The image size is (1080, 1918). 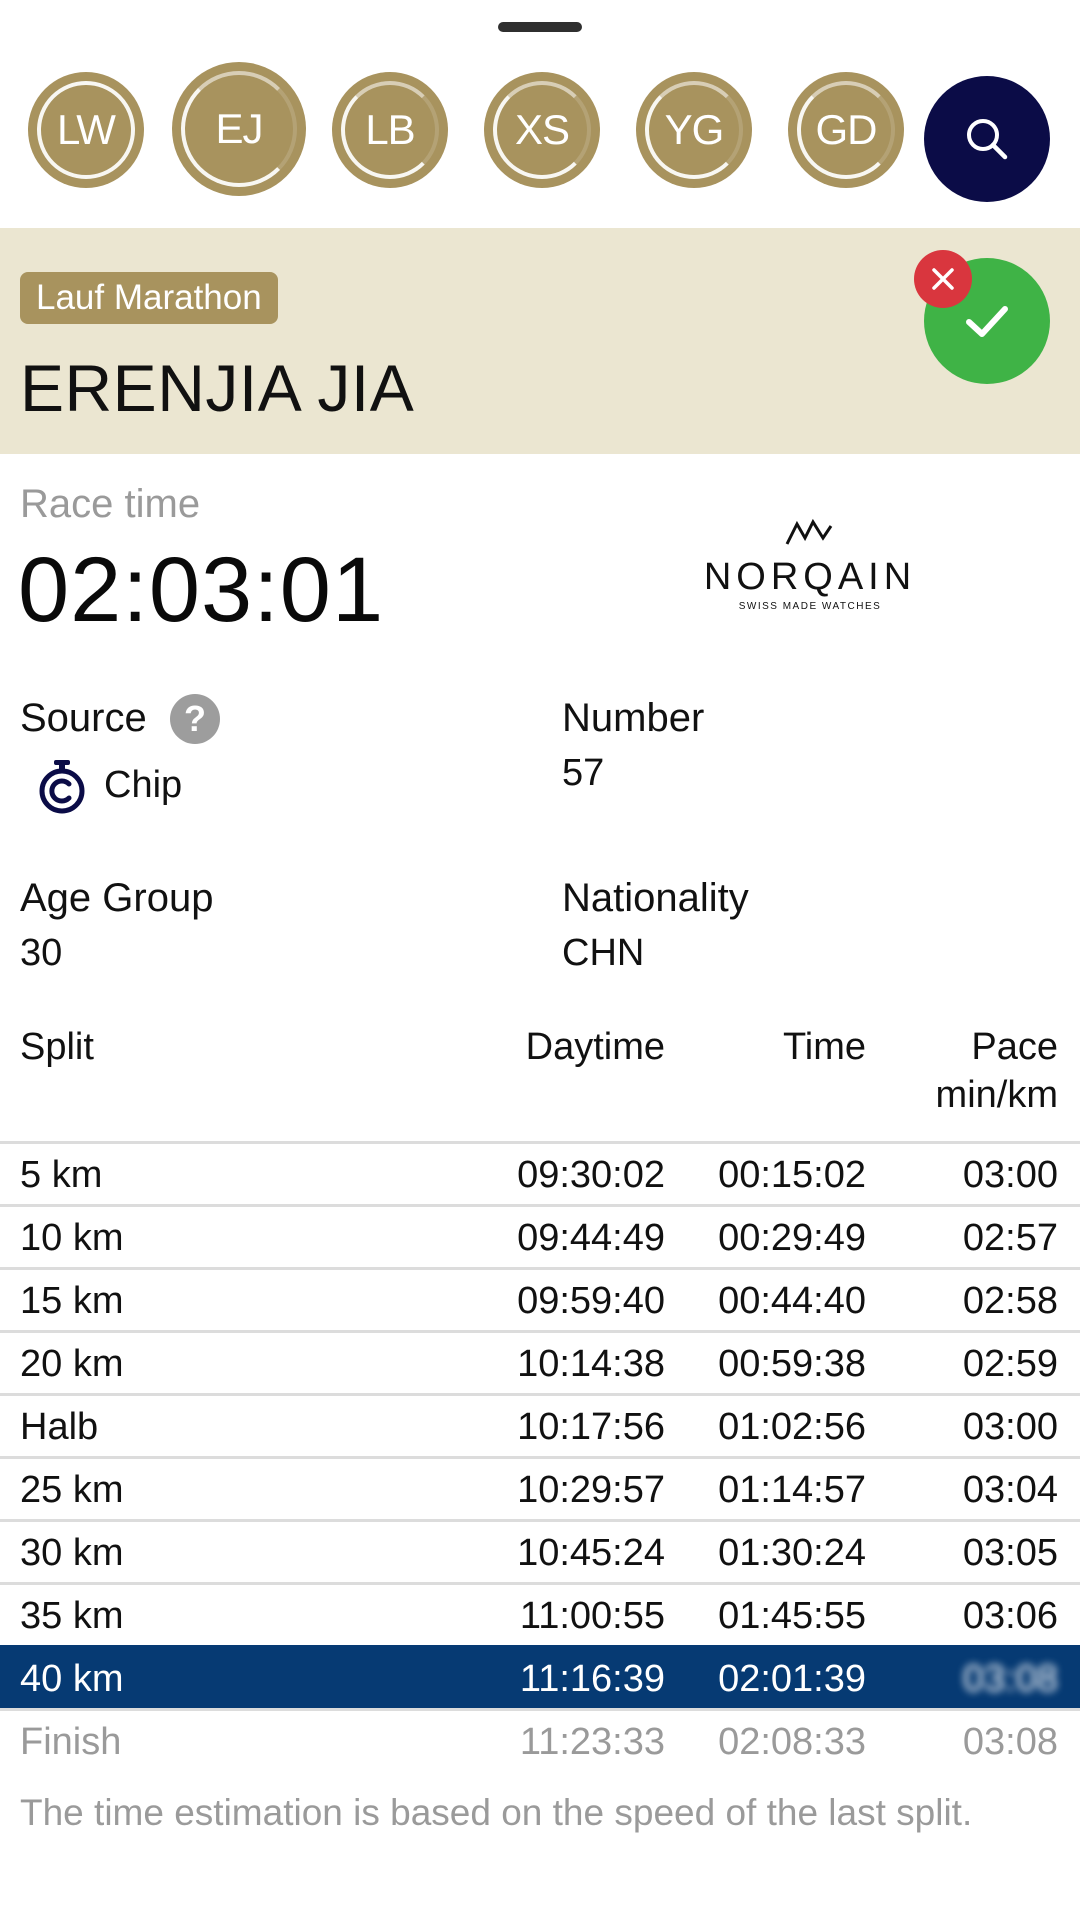 I want to click on split-daytime: 11:16:39, so click(x=592, y=1679).